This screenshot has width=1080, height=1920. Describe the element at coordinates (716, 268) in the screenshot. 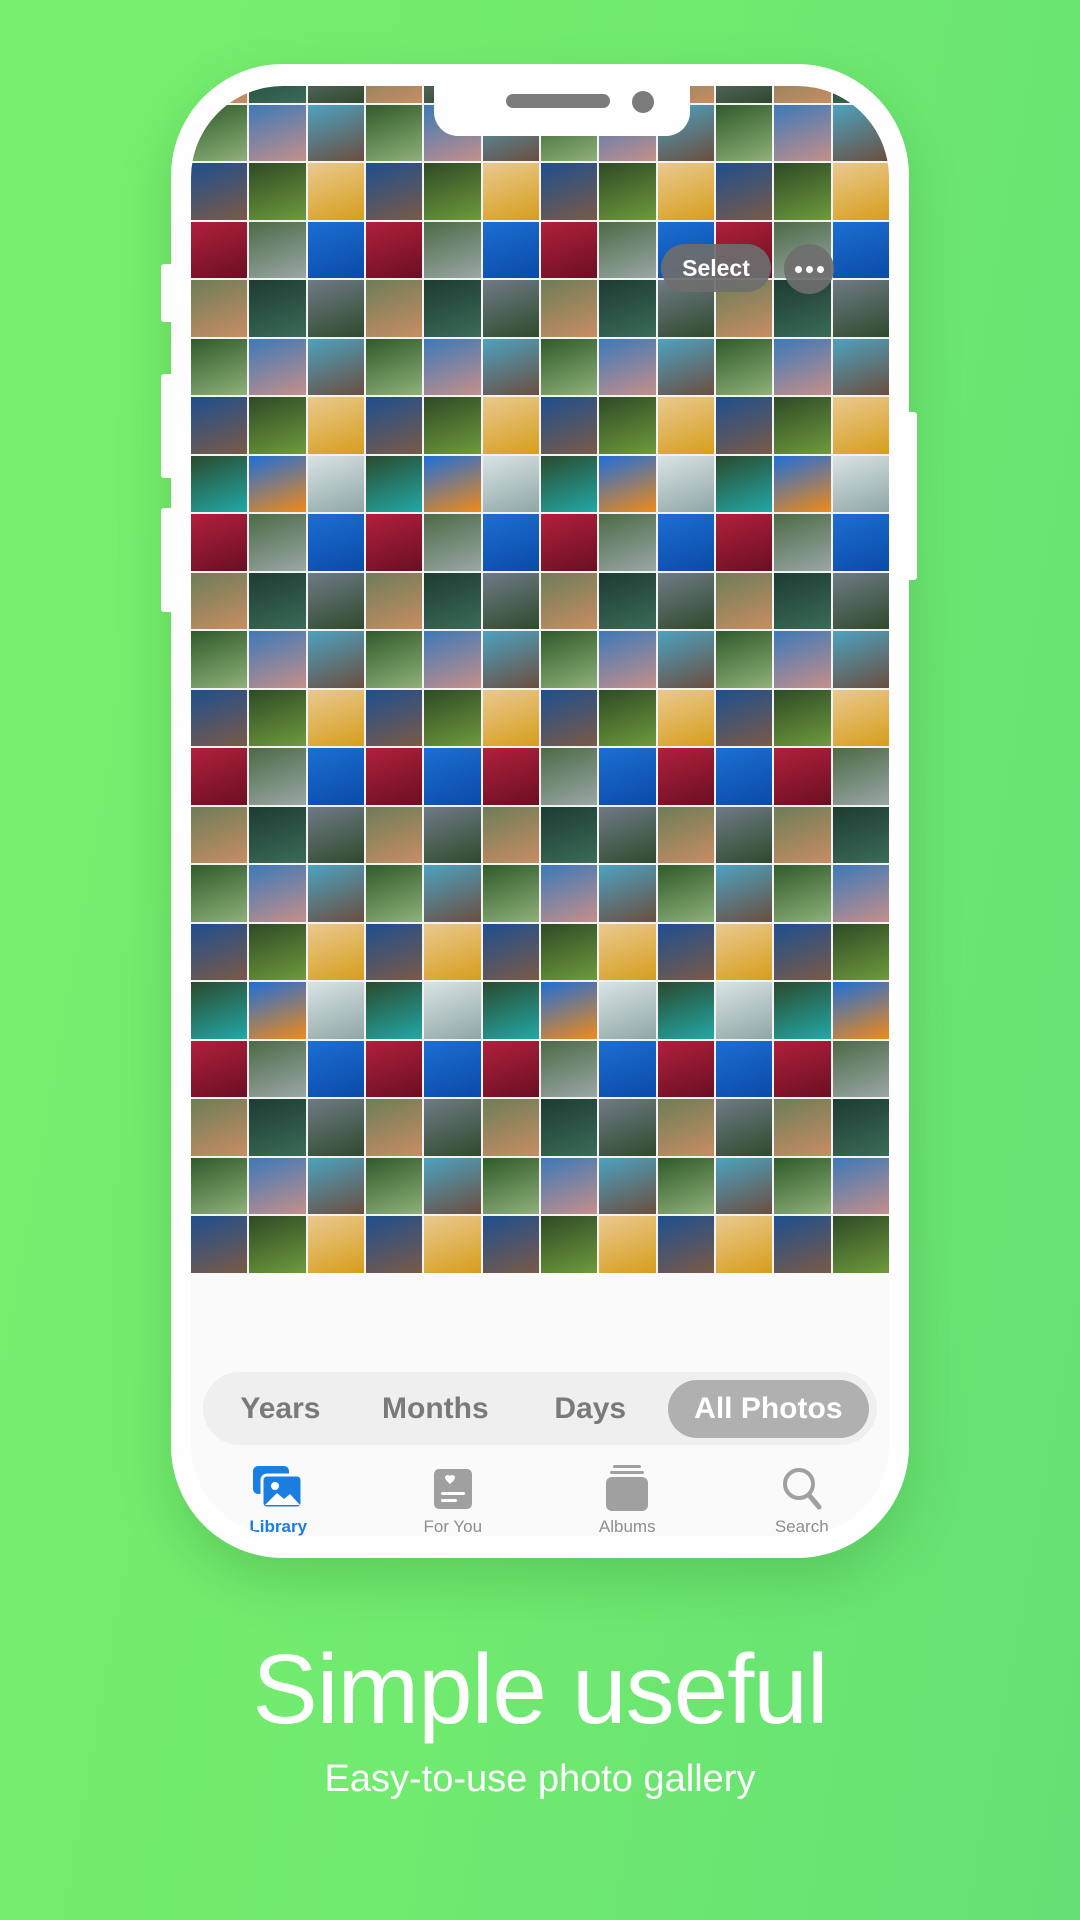

I see `select-button: Select` at that location.